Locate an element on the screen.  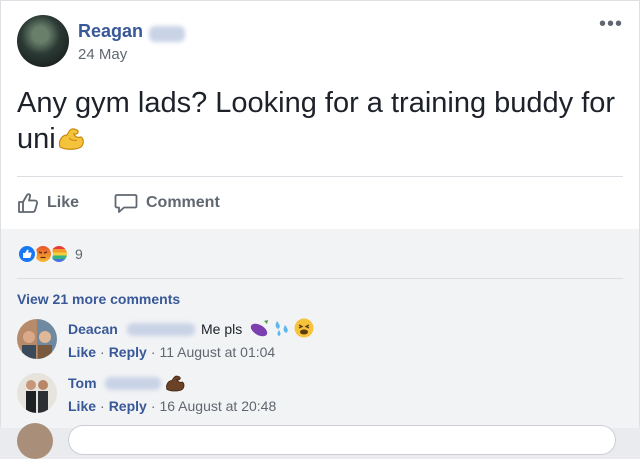
comment-time: 11 August at 01:04 is located at coordinates (217, 352).